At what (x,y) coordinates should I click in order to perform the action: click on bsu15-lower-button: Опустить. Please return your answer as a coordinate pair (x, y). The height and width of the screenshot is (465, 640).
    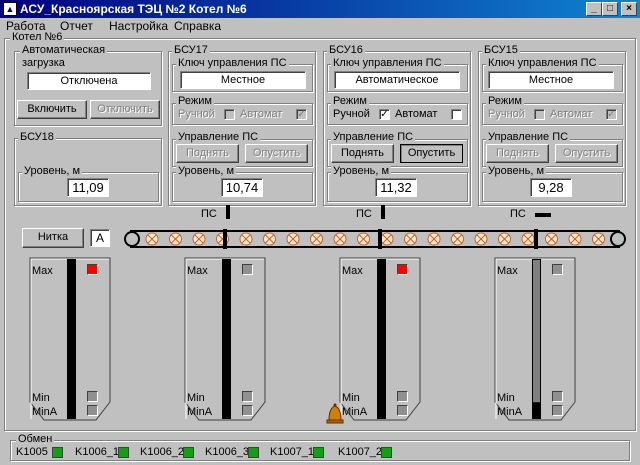
    Looking at the image, I should click on (586, 153).